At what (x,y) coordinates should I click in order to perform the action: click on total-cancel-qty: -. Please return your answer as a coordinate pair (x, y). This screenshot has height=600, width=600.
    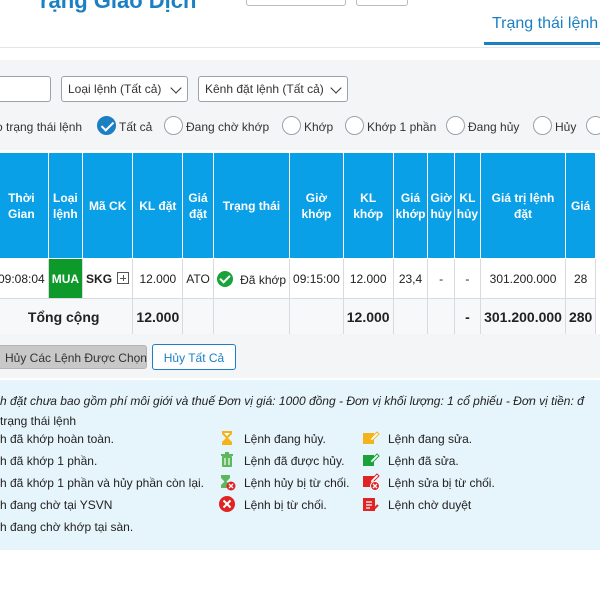
    Looking at the image, I should click on (467, 316).